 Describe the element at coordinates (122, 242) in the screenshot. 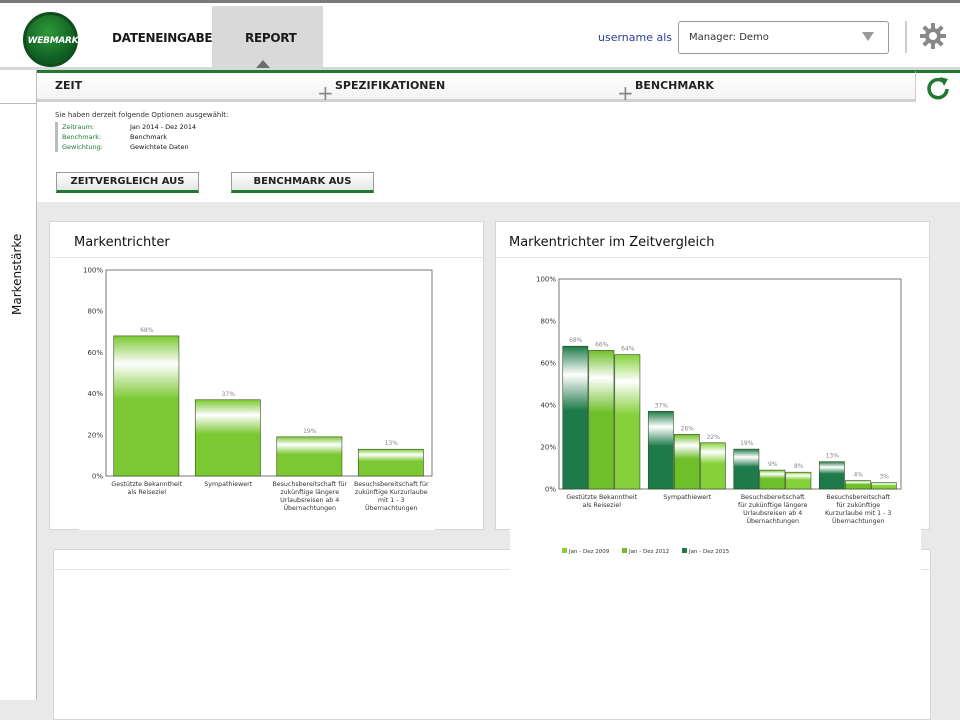

I see `card-title: Markentrichter` at that location.